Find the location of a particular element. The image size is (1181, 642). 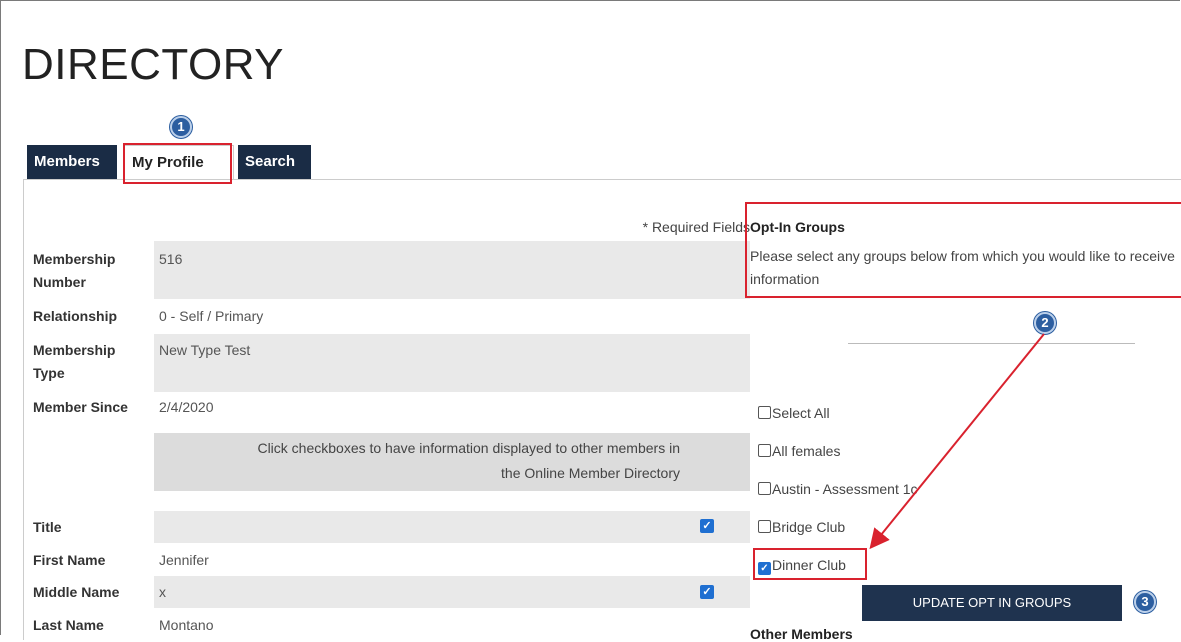

annotation-step-2: 2 is located at coordinates (1045, 323).